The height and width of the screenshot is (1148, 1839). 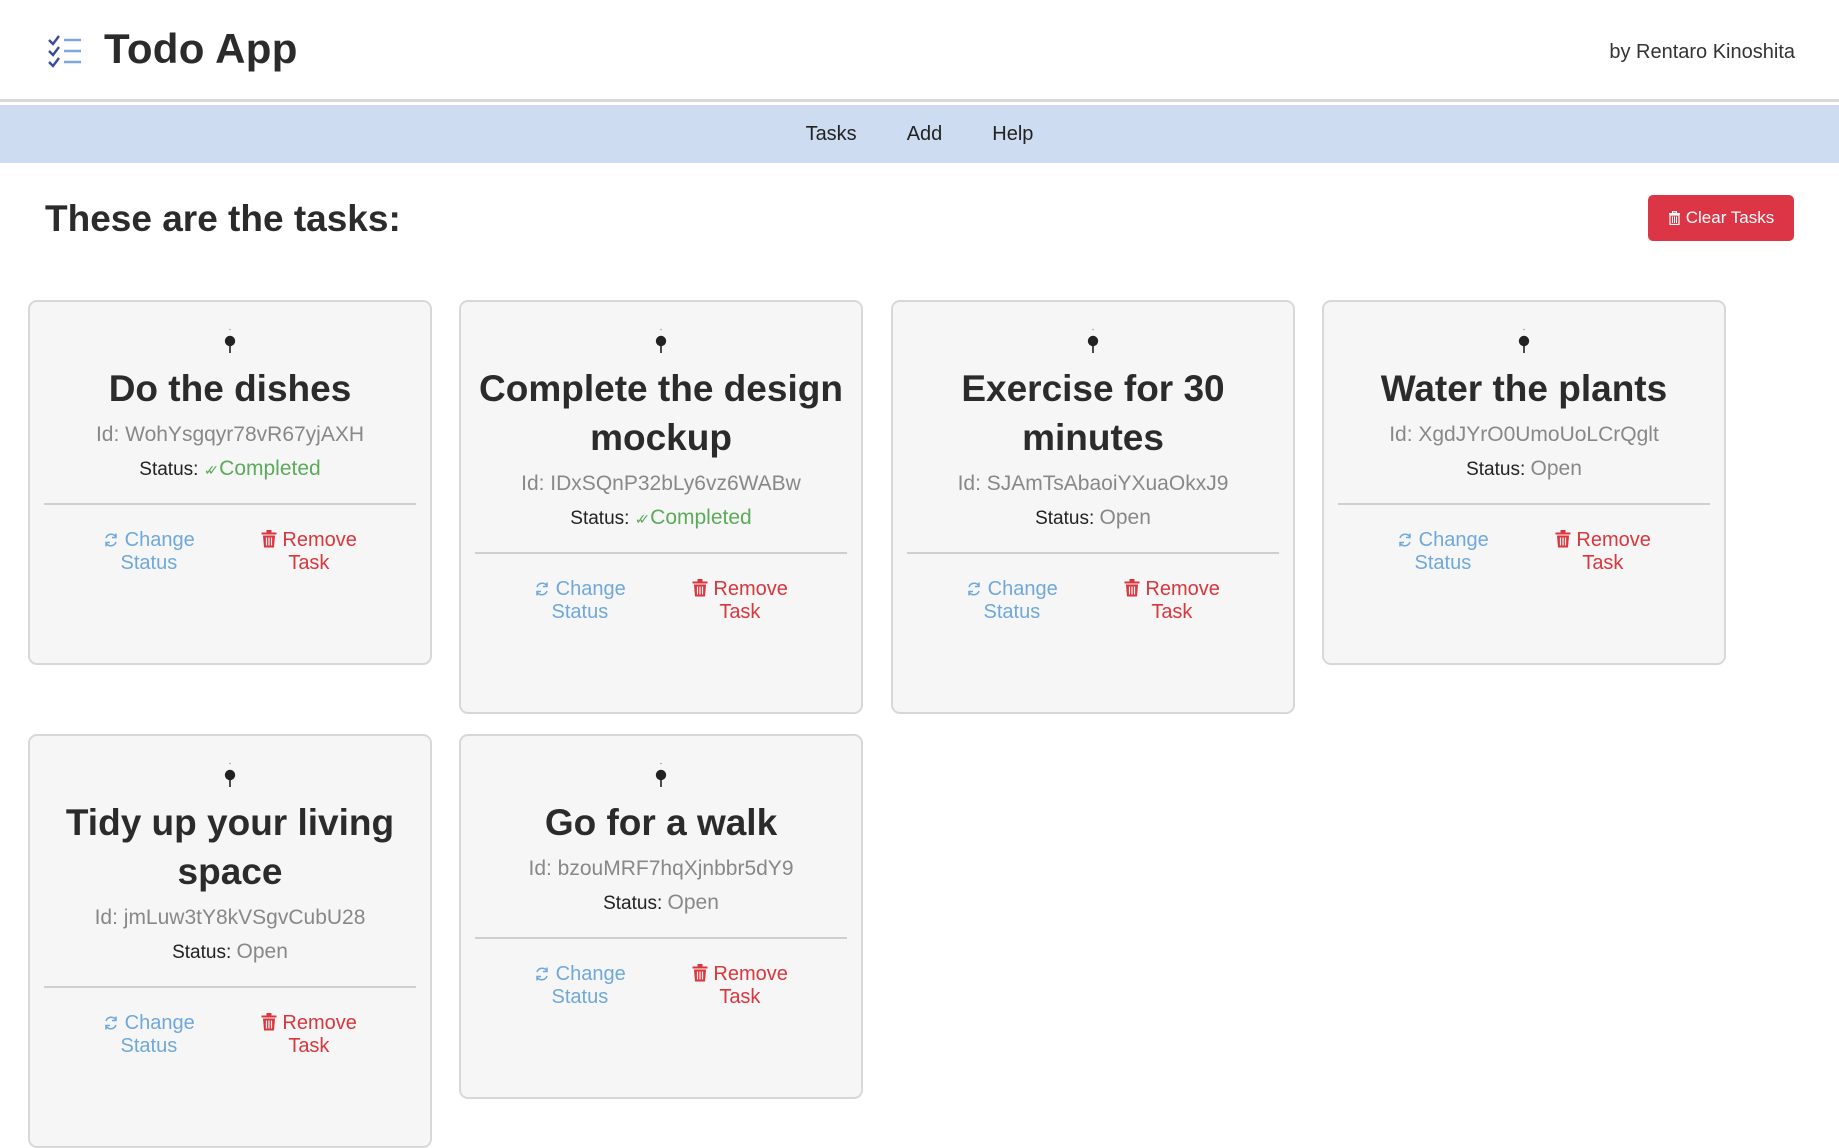 I want to click on app-title: Todo App, so click(x=201, y=48).